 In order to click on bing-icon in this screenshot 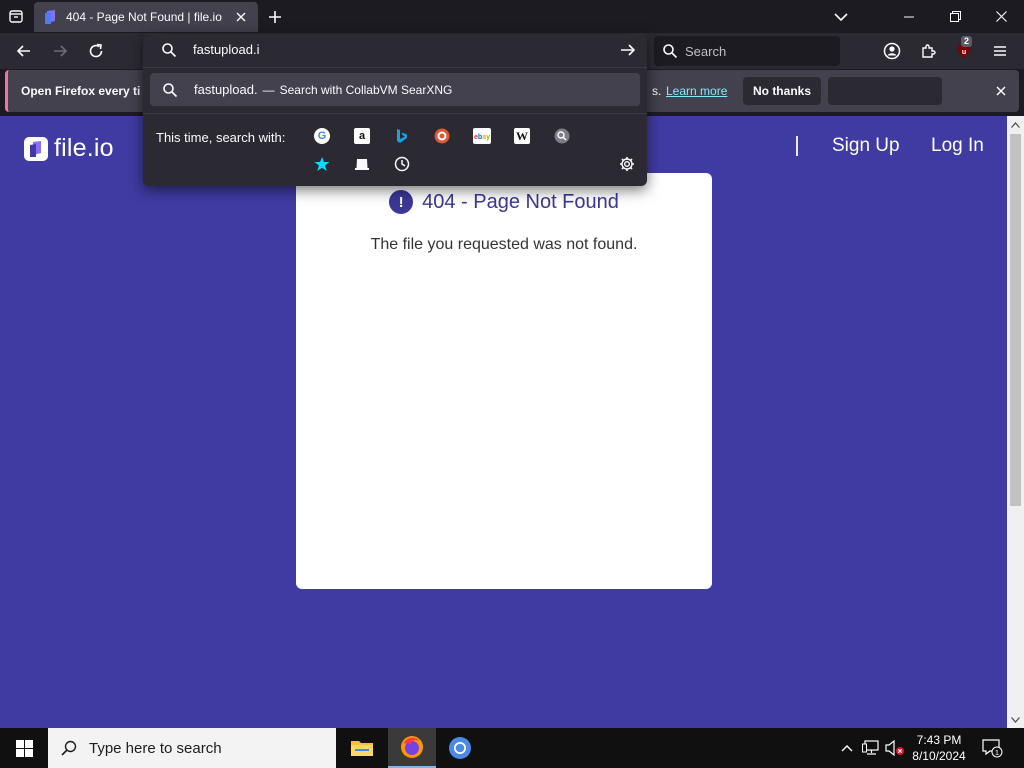, I will do `click(402, 136)`.